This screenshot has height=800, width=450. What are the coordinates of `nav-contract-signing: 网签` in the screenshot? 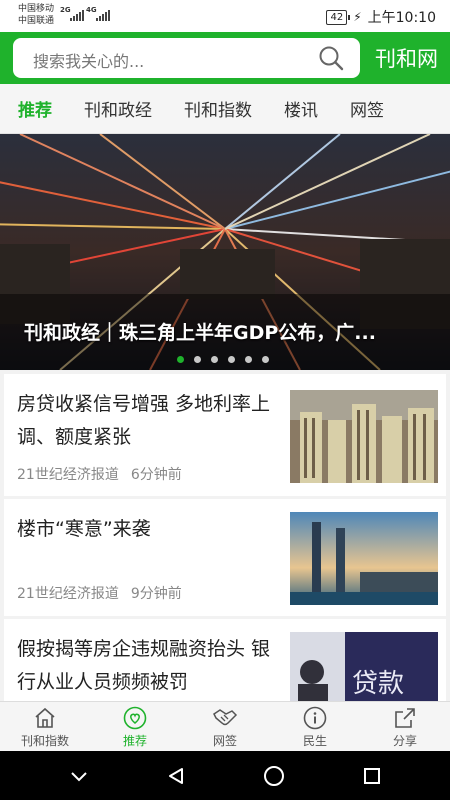 It's located at (225, 726).